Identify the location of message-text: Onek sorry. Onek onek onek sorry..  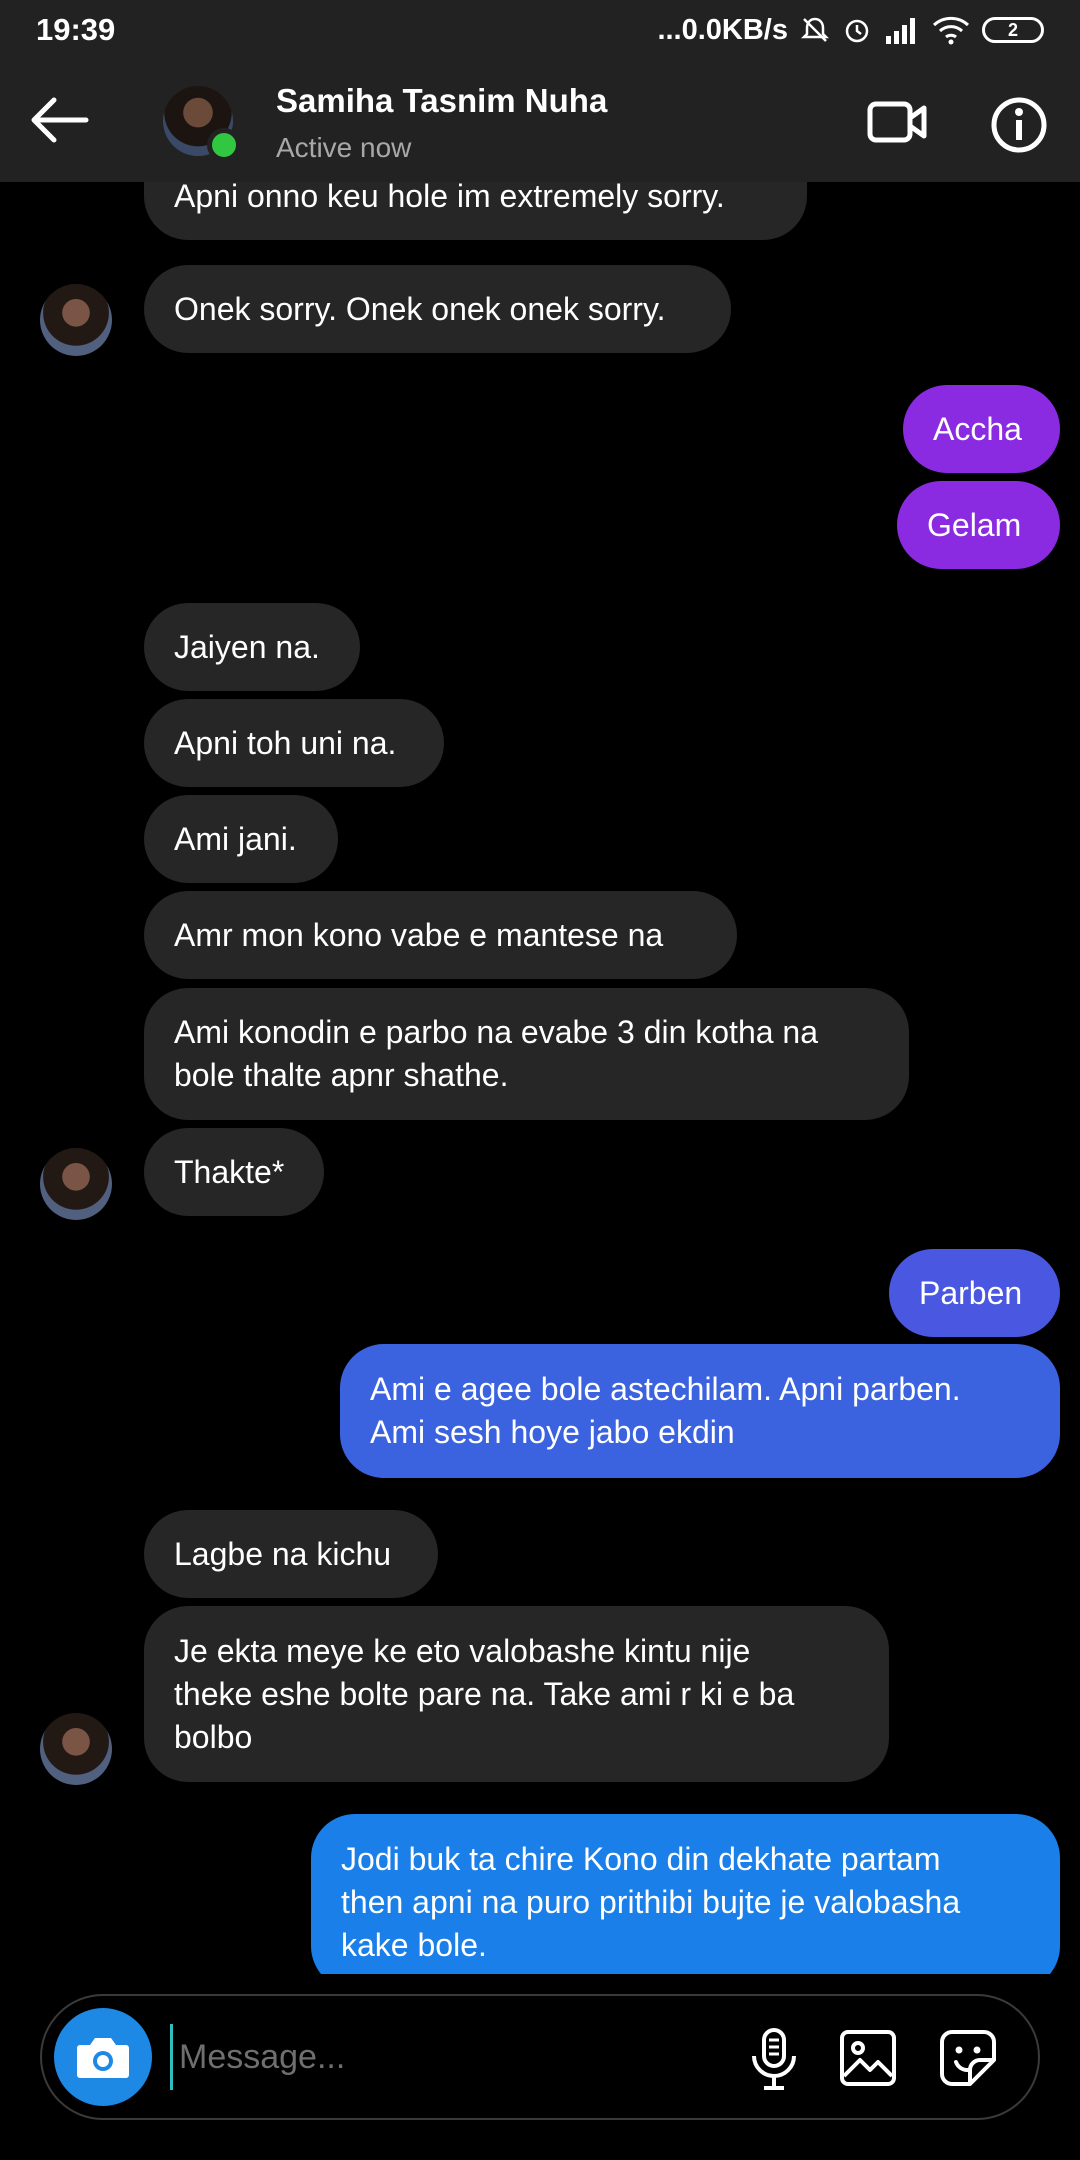
(420, 308).